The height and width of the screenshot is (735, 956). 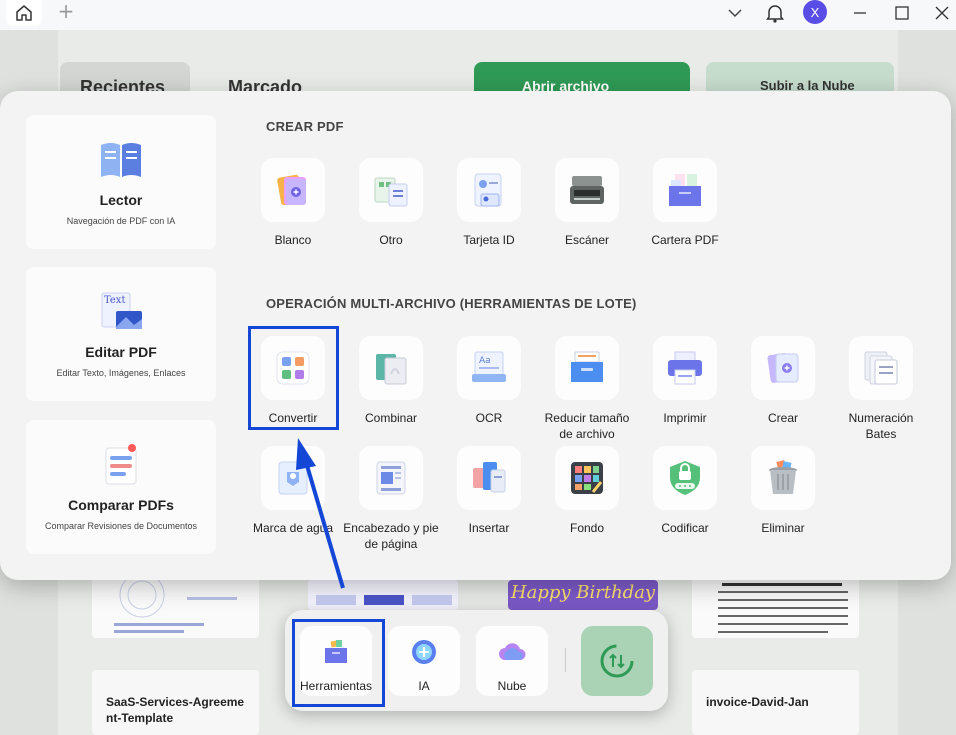 I want to click on edit-text-icon: Text, so click(x=121, y=310).